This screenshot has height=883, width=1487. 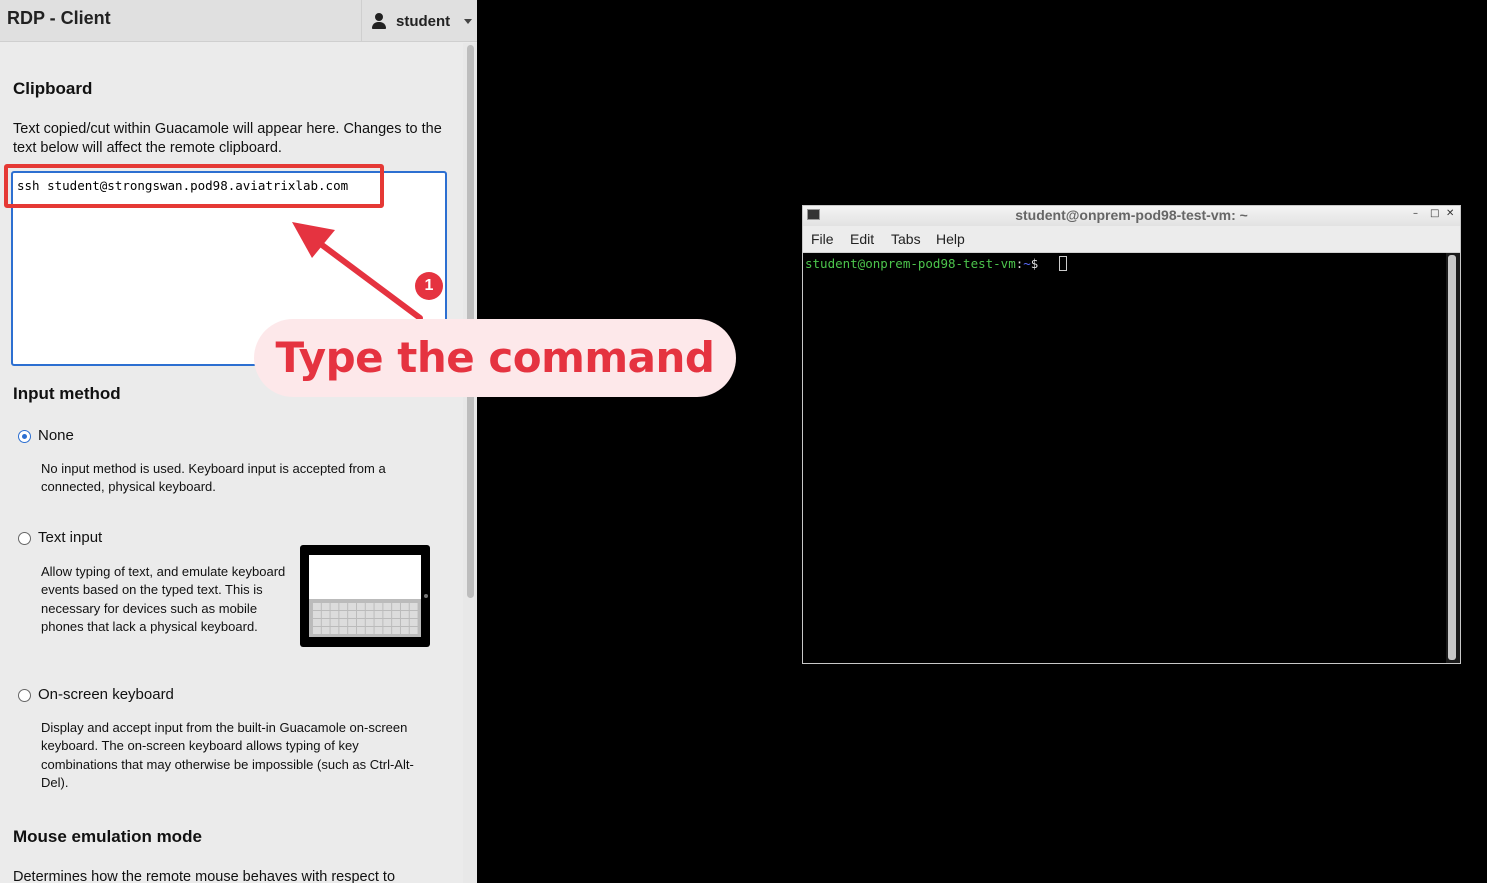 What do you see at coordinates (1434, 213) in the screenshot?
I see `maximize-icon: □` at bounding box center [1434, 213].